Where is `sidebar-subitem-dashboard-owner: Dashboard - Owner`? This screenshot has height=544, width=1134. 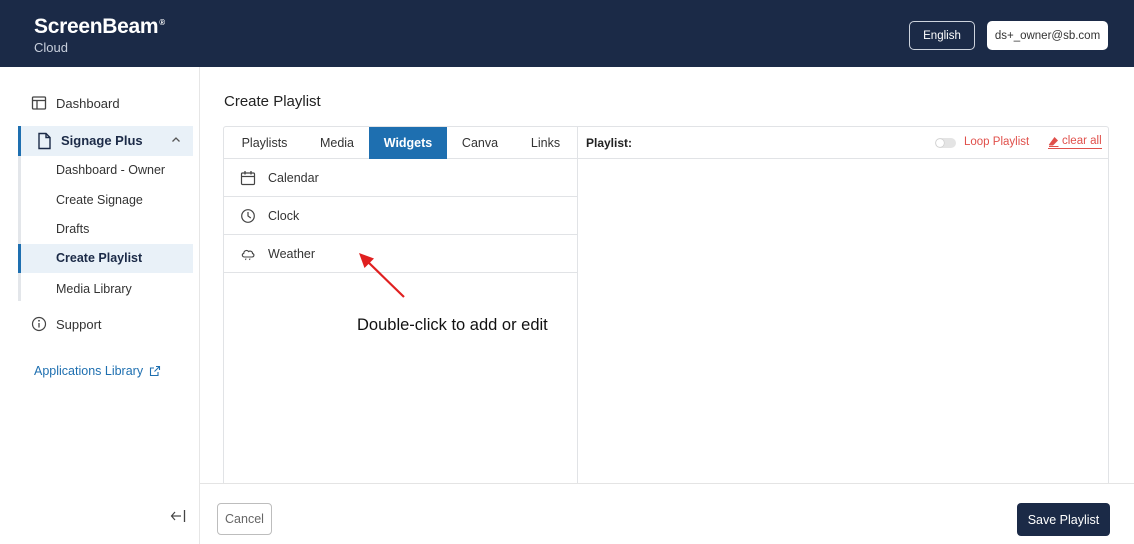
sidebar-subitem-dashboard-owner: Dashboard - Owner is located at coordinates (110, 170).